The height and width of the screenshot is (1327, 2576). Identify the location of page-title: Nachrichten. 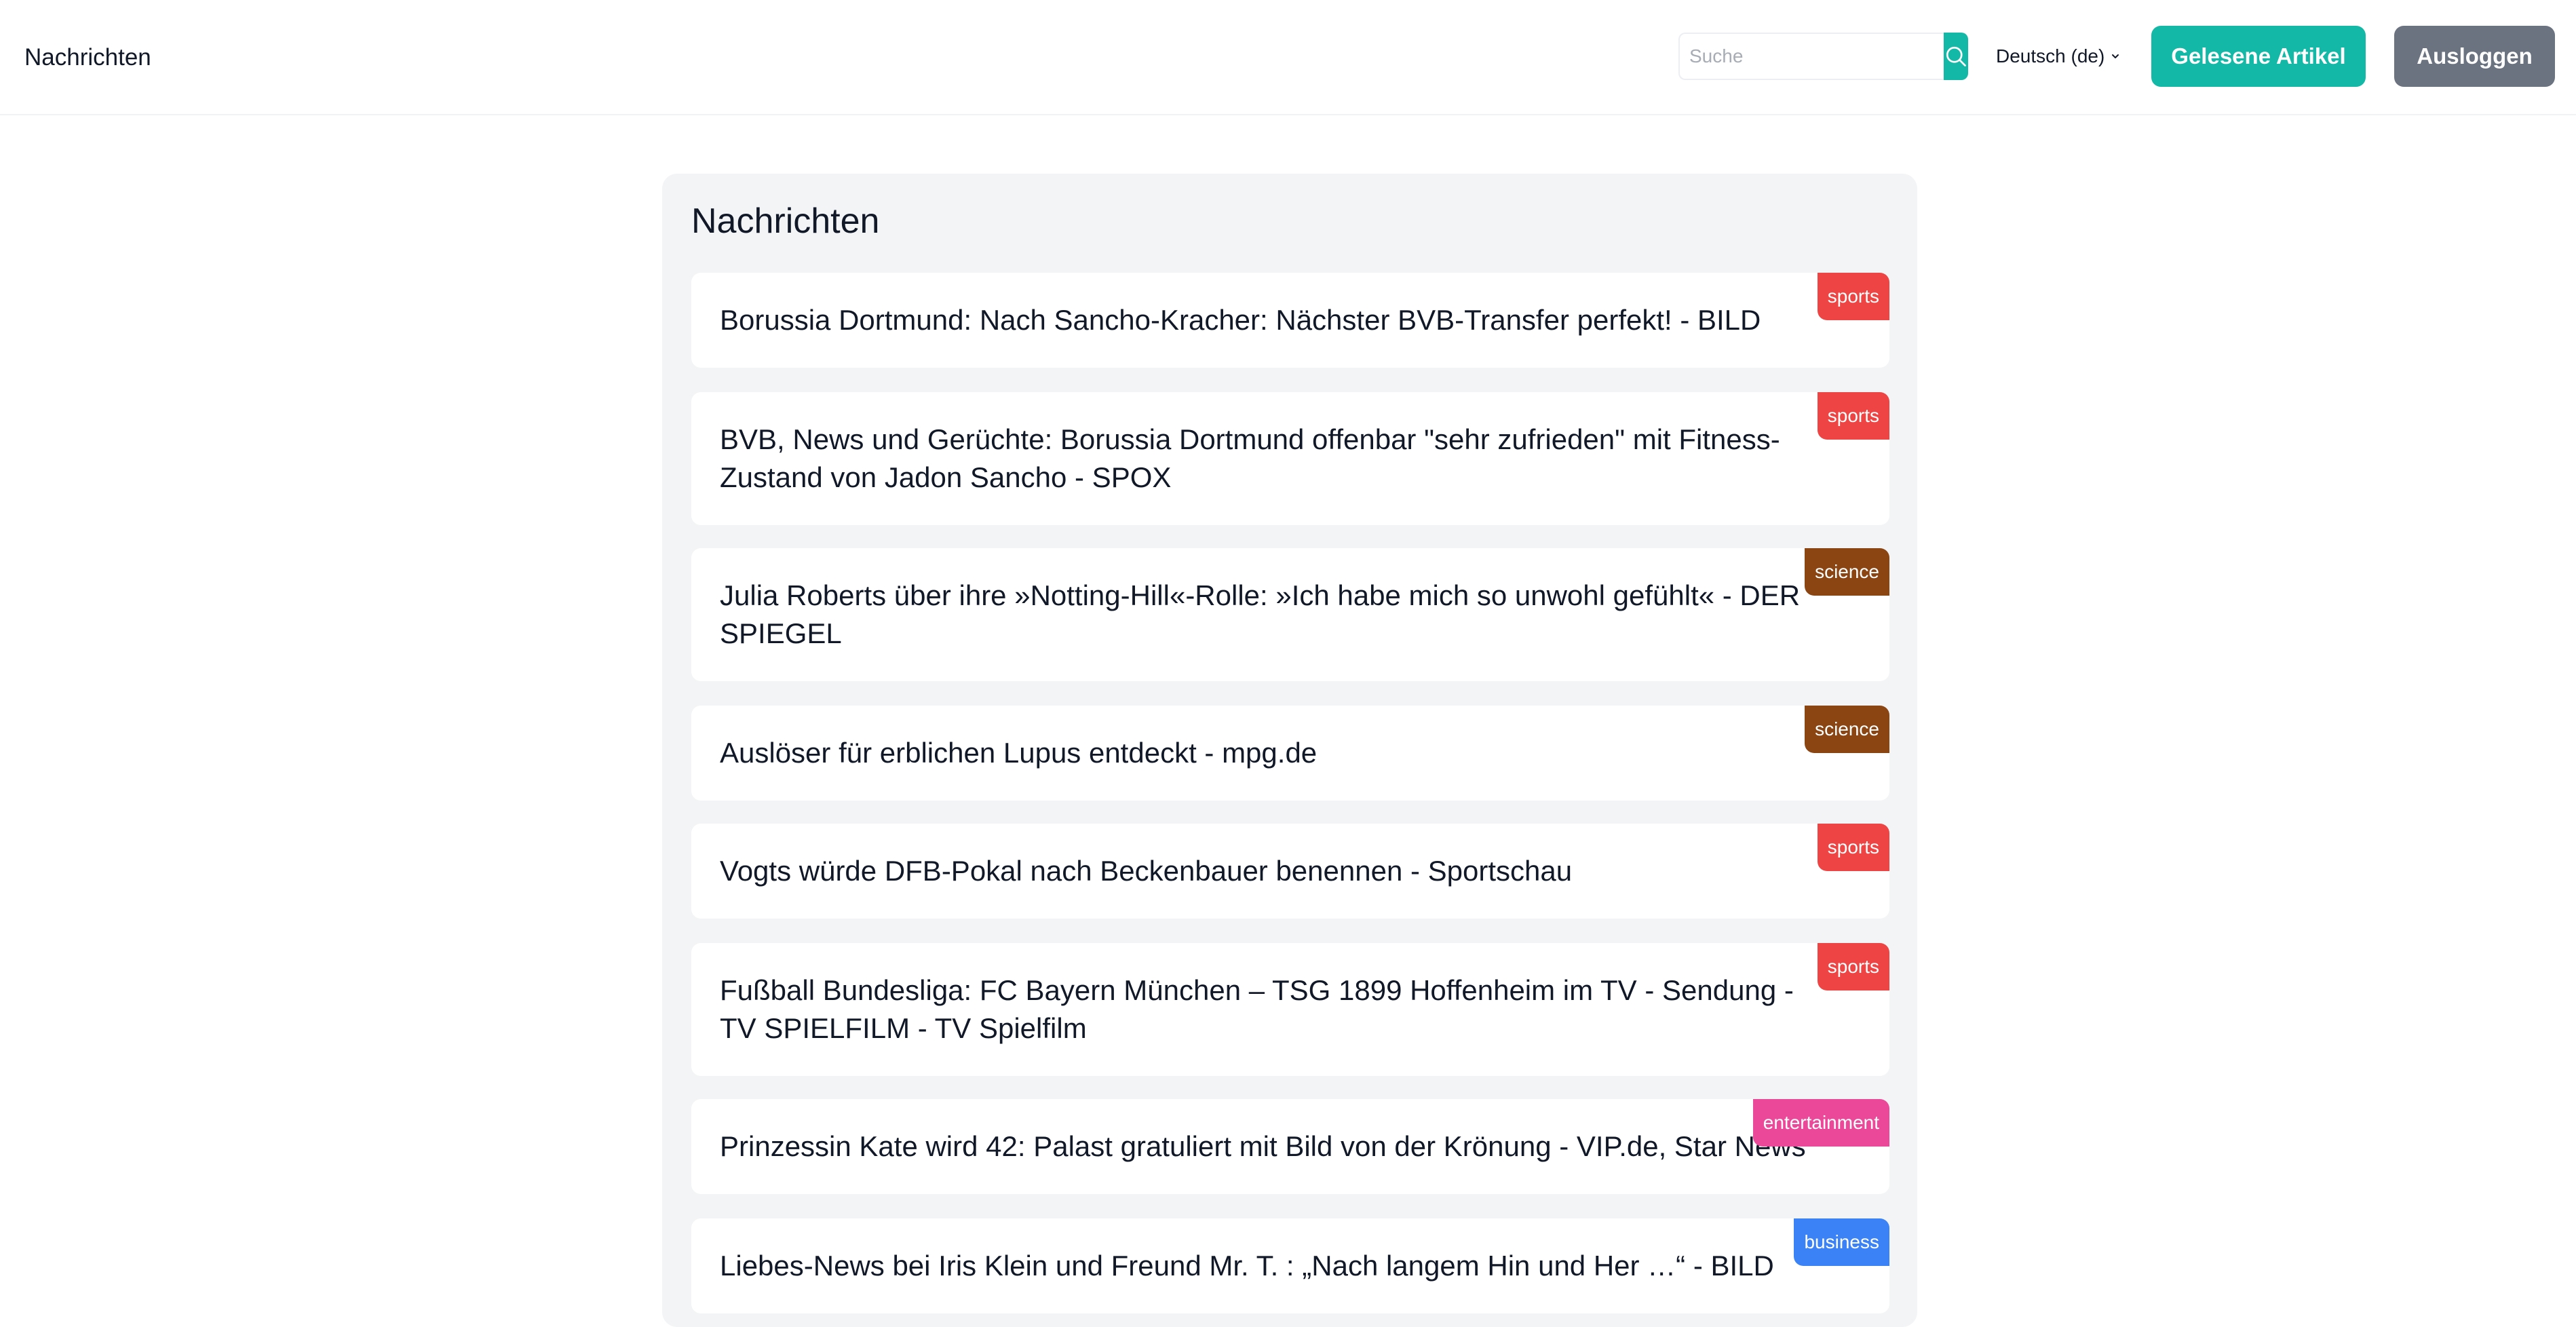
(785, 221).